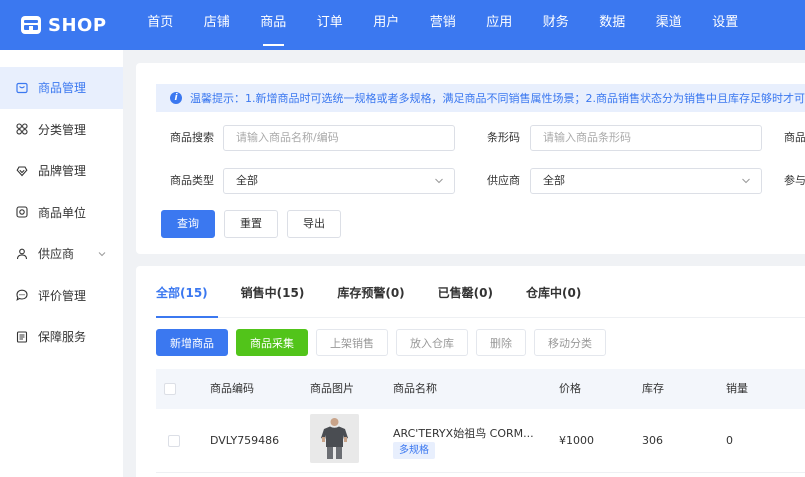 The width and height of the screenshot is (805, 477). Describe the element at coordinates (188, 224) in the screenshot. I see `query-button: 查询` at that location.